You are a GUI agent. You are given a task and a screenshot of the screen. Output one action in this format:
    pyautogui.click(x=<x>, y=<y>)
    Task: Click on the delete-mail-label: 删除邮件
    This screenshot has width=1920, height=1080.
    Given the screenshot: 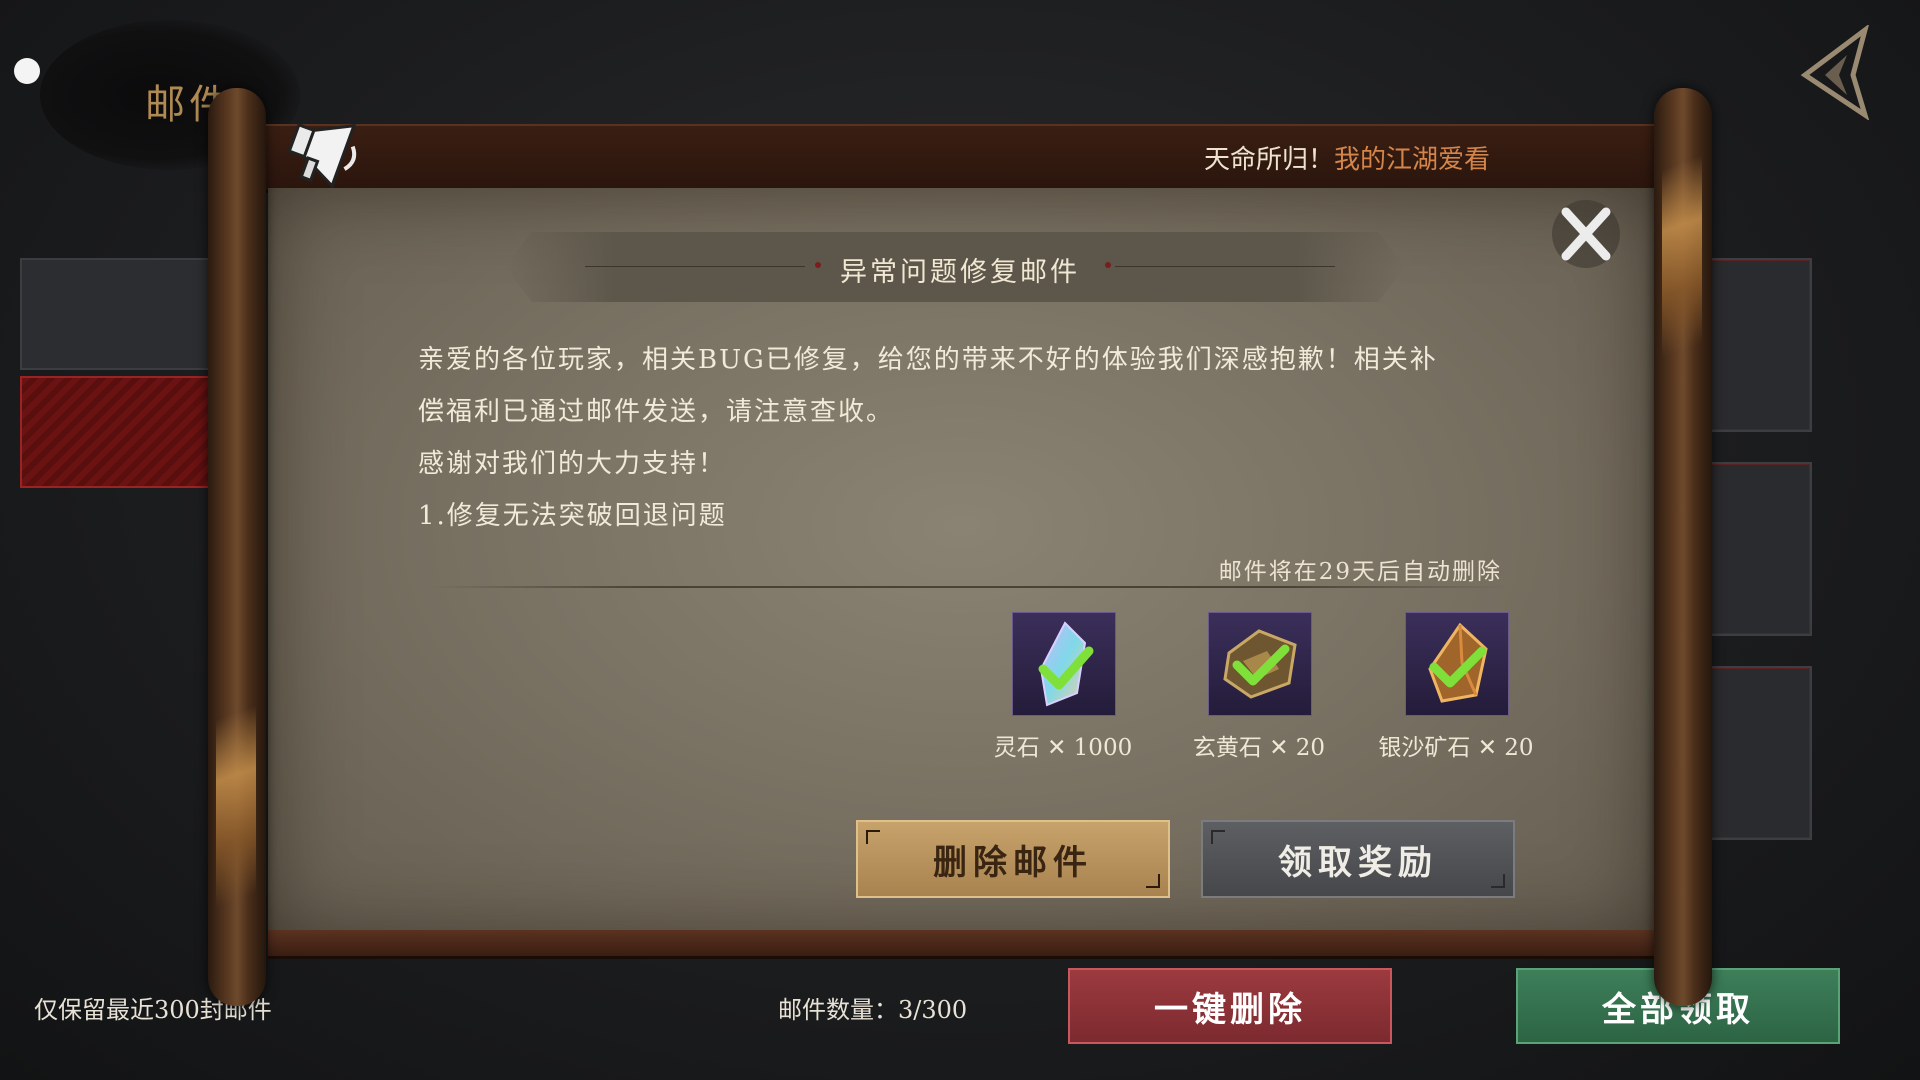 What is the action you would take?
    pyautogui.click(x=1013, y=862)
    